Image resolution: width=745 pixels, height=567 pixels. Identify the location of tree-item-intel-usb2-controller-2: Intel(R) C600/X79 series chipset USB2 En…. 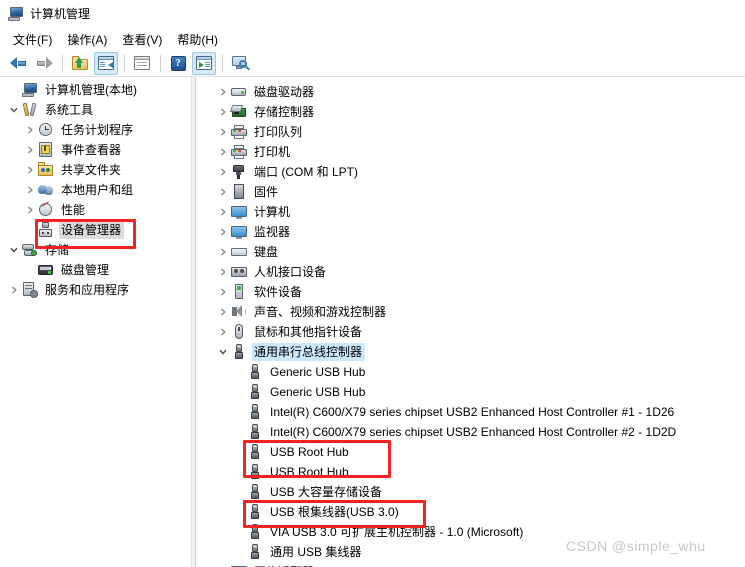
(455, 432).